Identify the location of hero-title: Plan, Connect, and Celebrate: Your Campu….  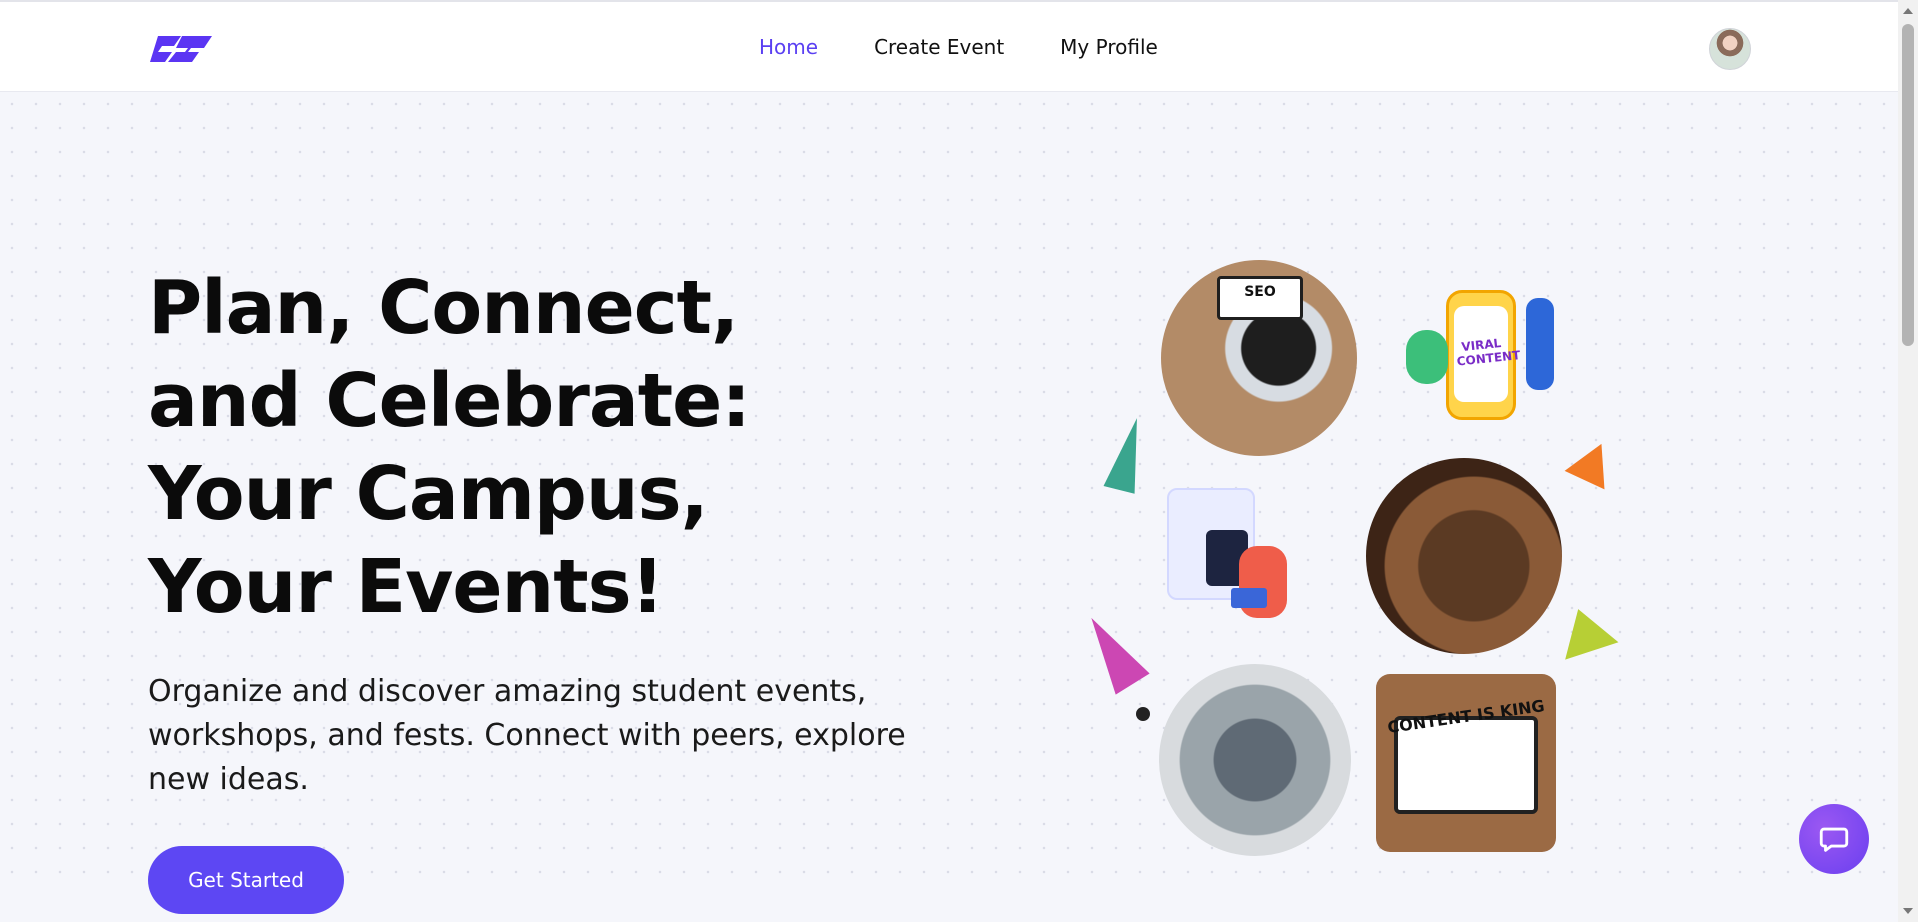
(449, 447).